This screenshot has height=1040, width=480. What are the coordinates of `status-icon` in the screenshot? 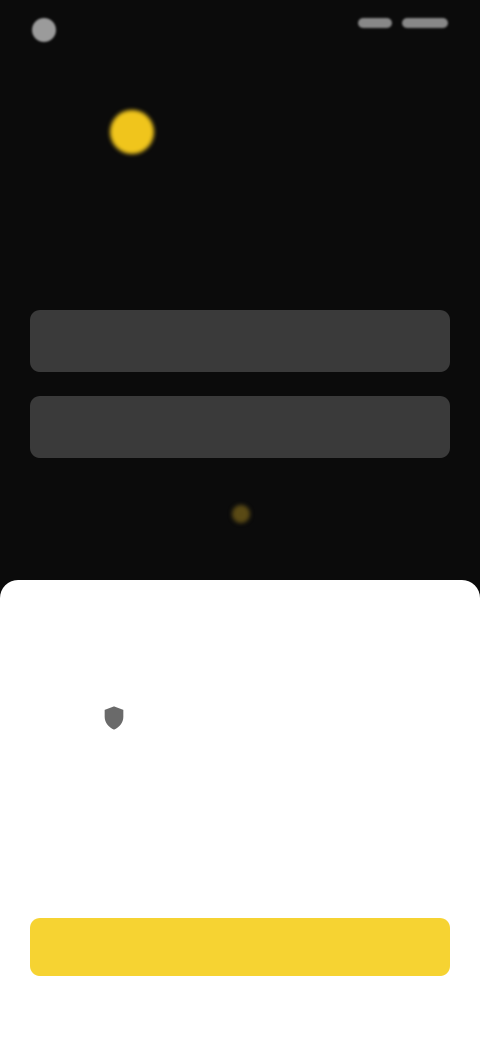 It's located at (44, 30).